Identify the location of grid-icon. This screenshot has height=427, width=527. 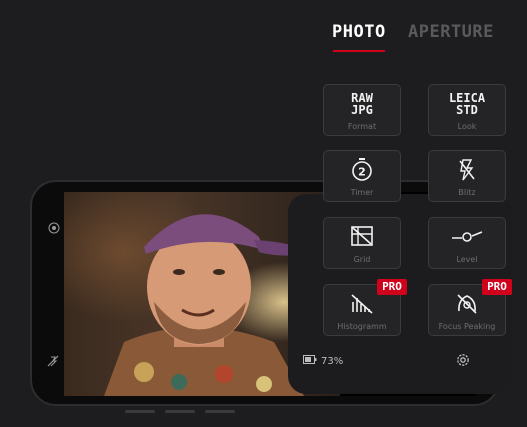
(362, 238).